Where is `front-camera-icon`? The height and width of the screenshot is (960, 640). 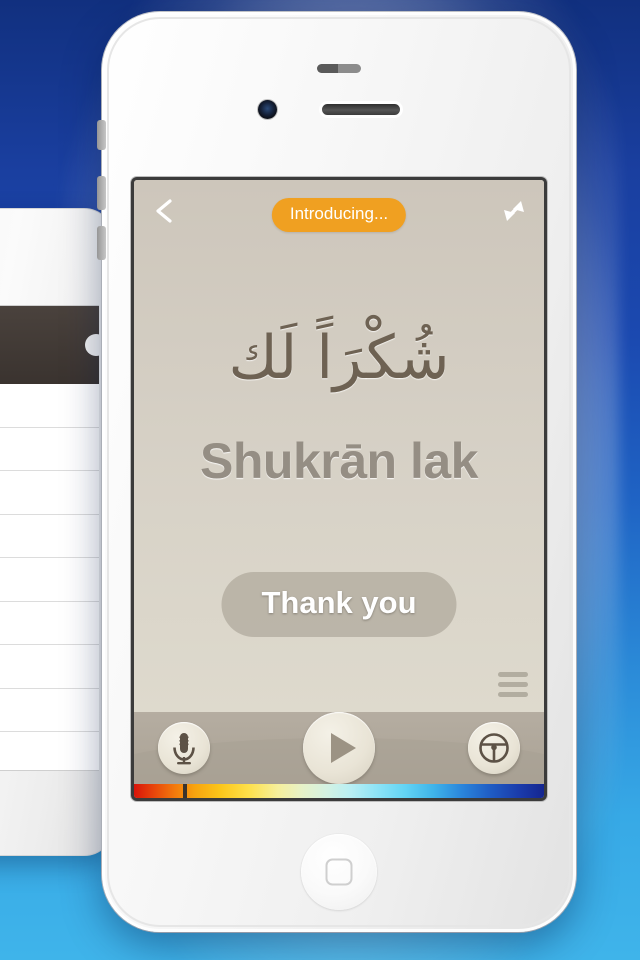 front-camera-icon is located at coordinates (267, 109).